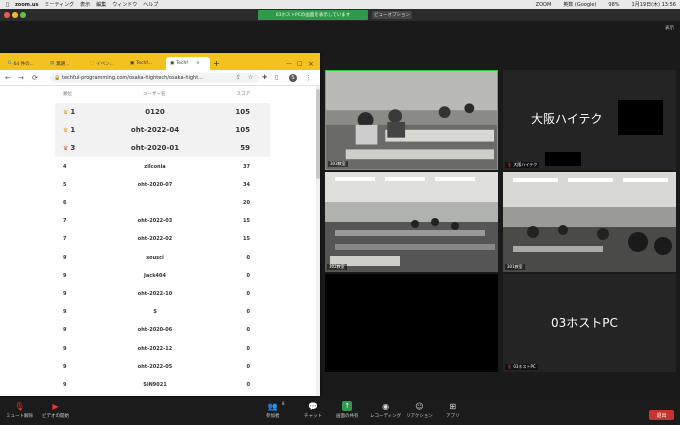 Image resolution: width=680 pixels, height=425 pixels. I want to click on maximize-window-icon, so click(23, 15).